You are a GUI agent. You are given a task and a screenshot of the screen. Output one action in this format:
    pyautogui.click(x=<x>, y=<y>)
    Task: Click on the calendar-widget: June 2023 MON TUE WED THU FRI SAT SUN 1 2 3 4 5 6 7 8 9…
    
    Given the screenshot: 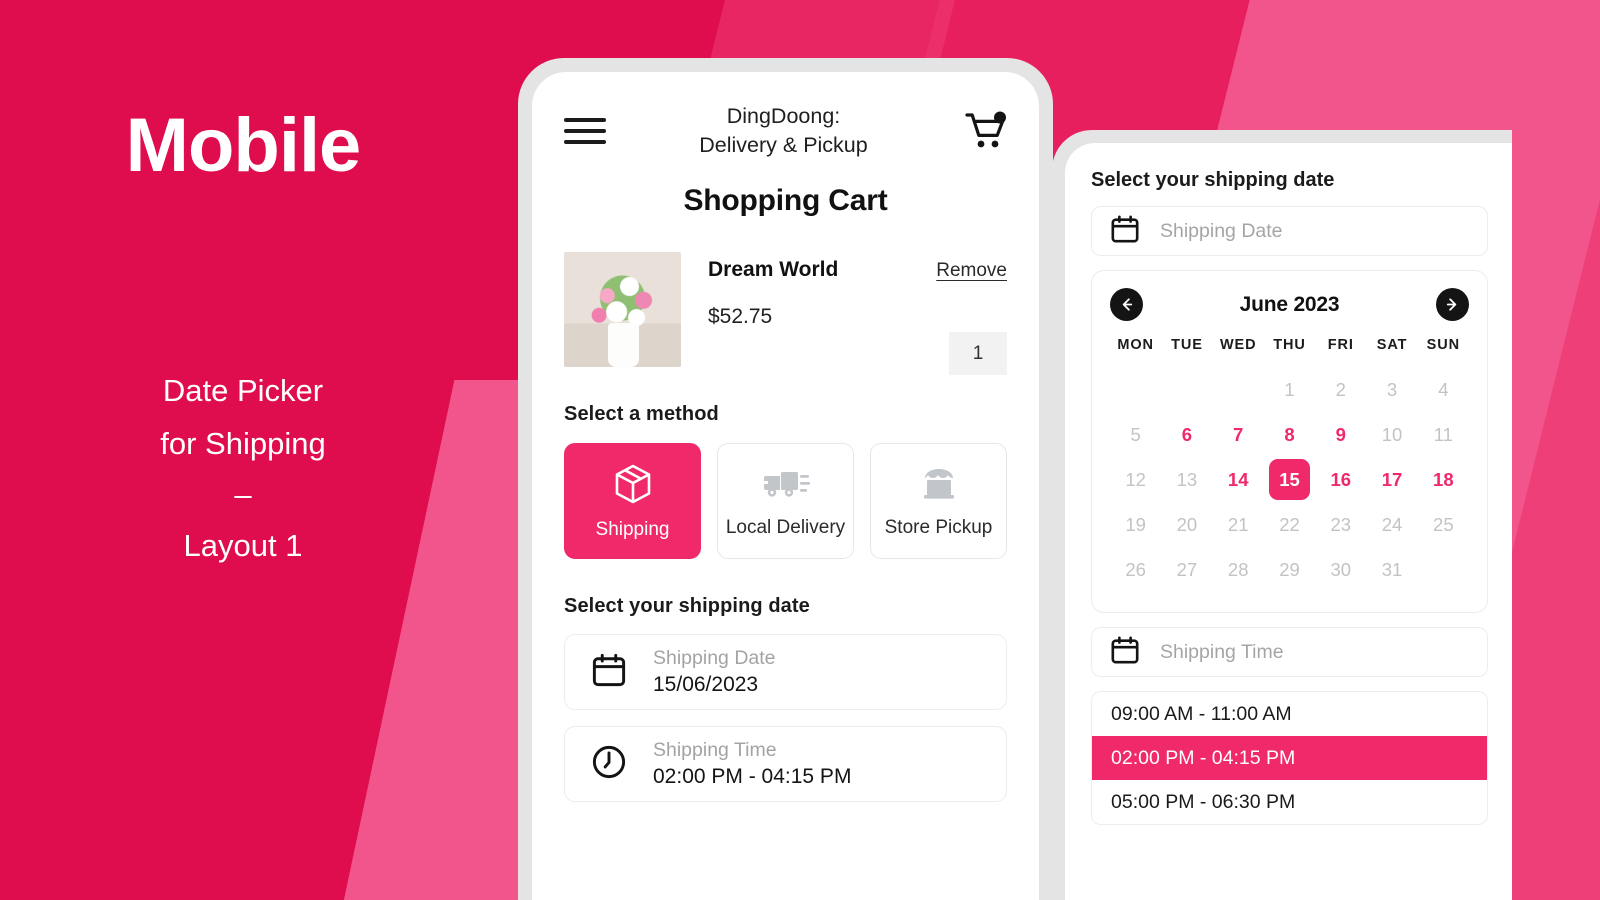 What is the action you would take?
    pyautogui.click(x=1289, y=441)
    